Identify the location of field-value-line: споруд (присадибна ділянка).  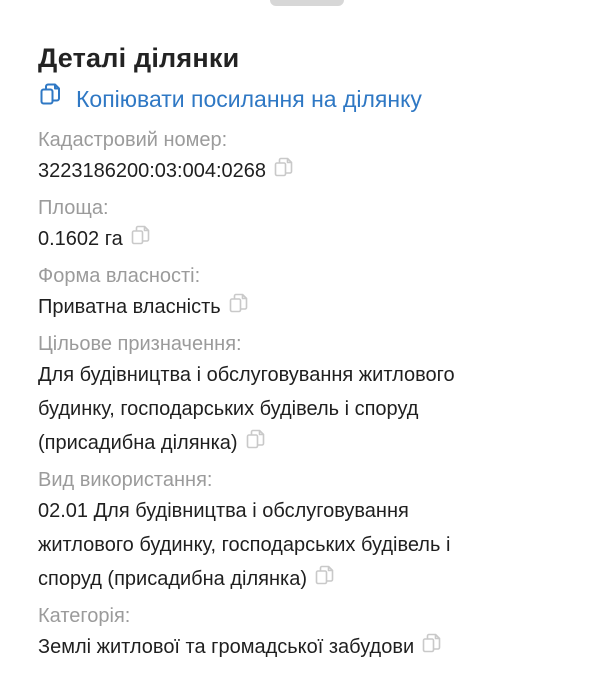
(172, 579).